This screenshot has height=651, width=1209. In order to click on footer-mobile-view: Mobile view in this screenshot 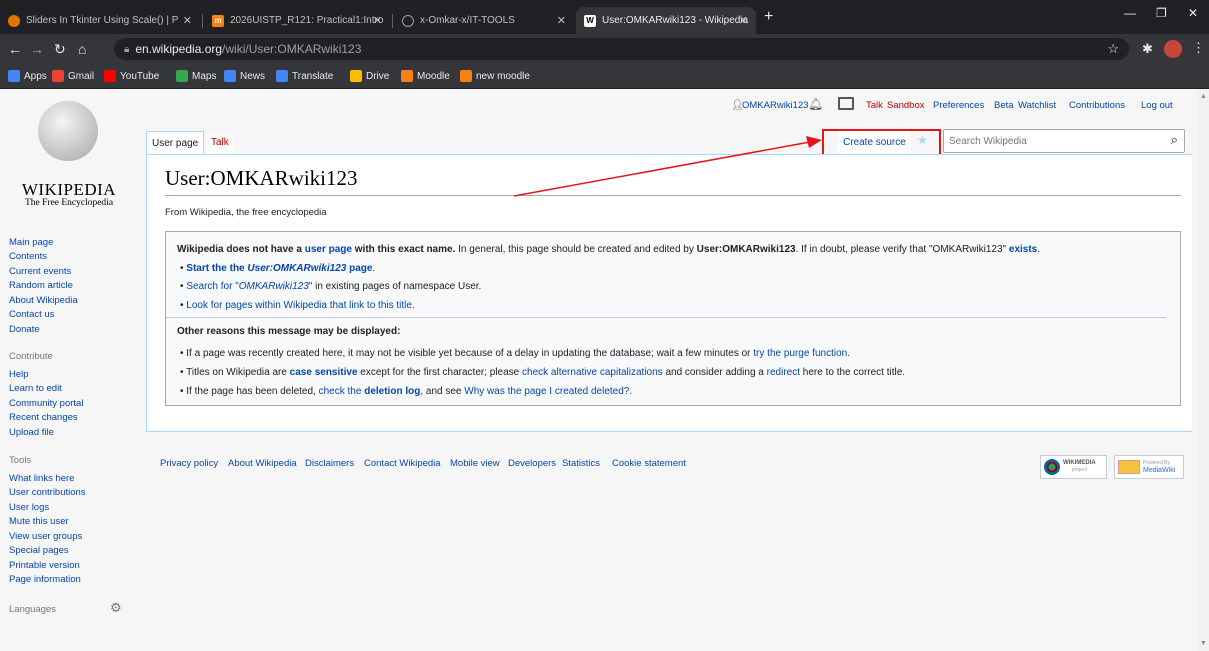, I will do `click(475, 463)`.